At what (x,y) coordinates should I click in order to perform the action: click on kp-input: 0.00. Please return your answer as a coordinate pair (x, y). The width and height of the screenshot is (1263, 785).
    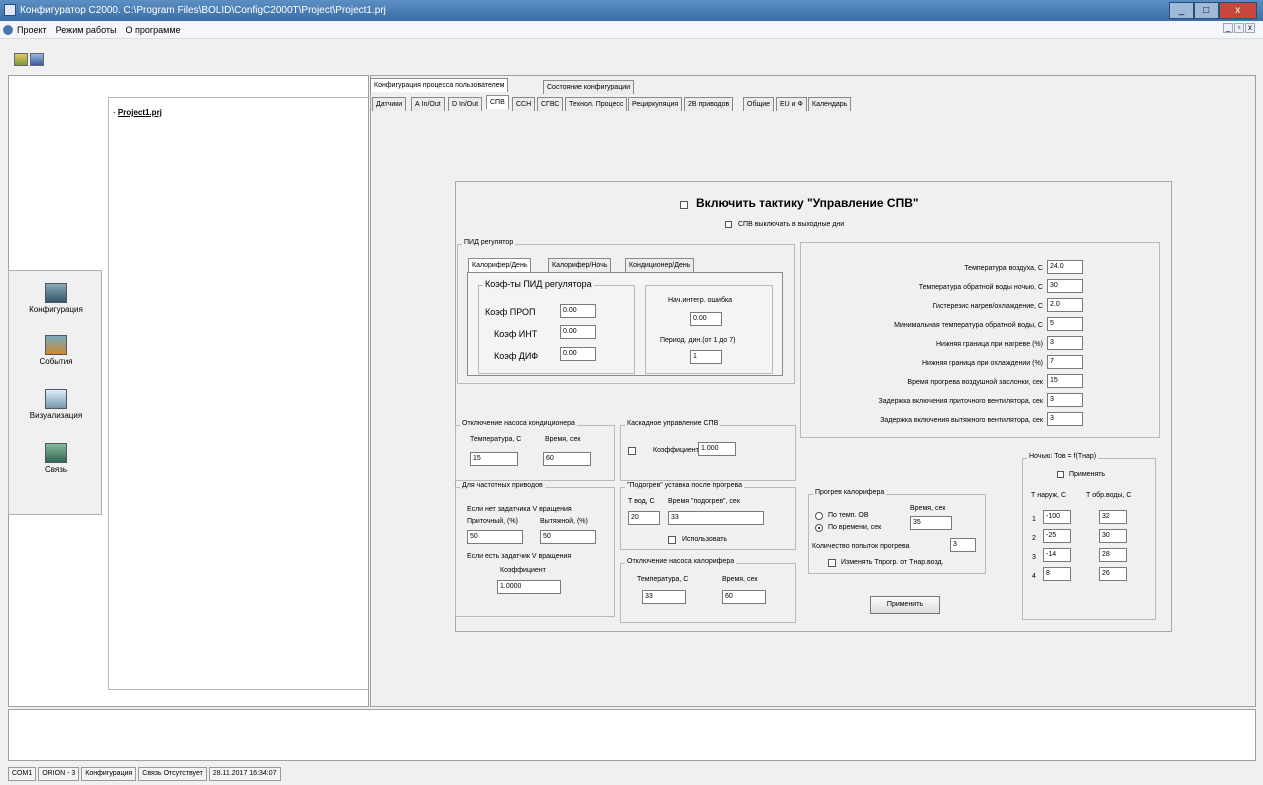
    Looking at the image, I should click on (578, 311).